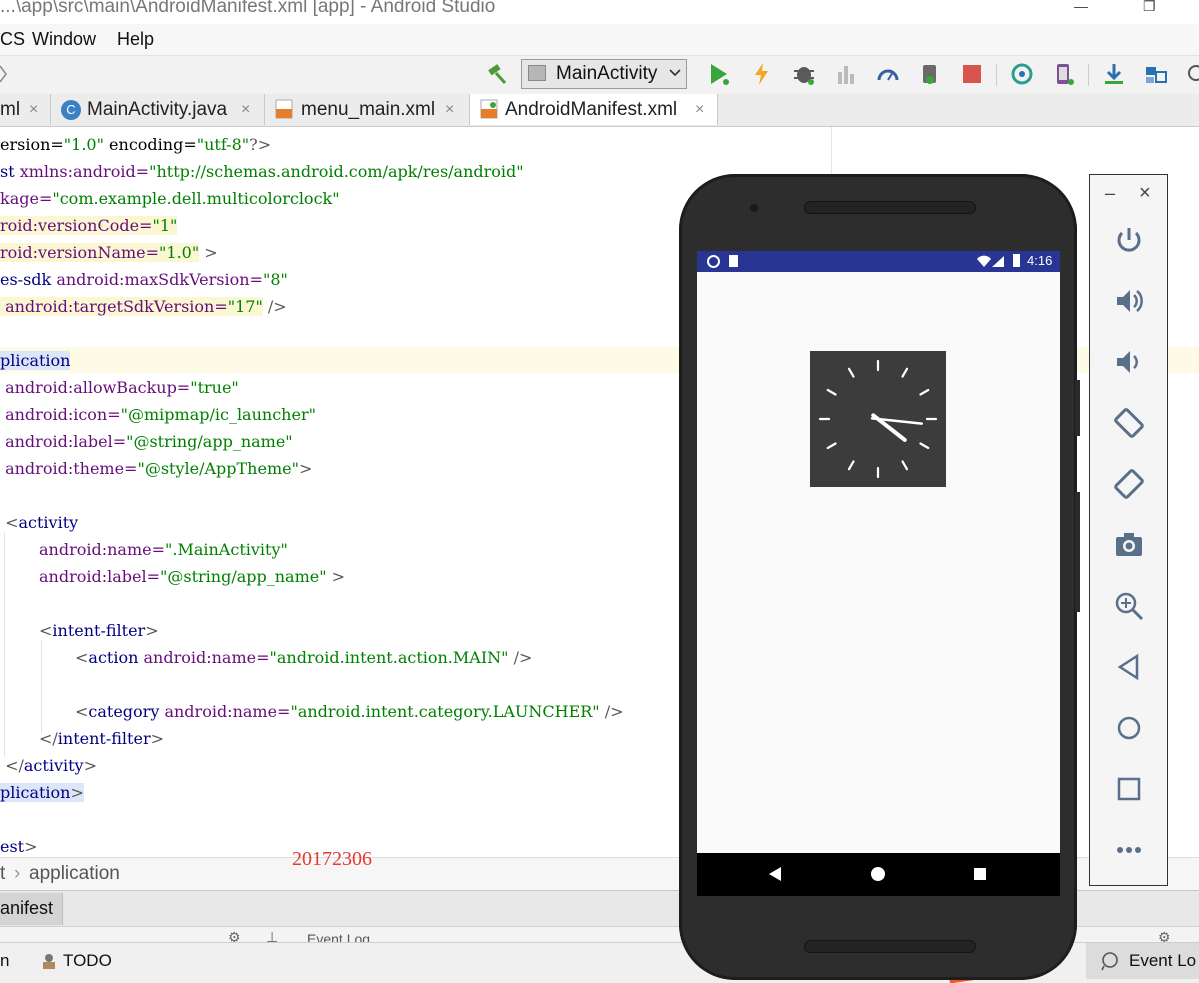 This screenshot has height=983, width=1199. What do you see at coordinates (35, 360) in the screenshot?
I see `code-line: plication` at bounding box center [35, 360].